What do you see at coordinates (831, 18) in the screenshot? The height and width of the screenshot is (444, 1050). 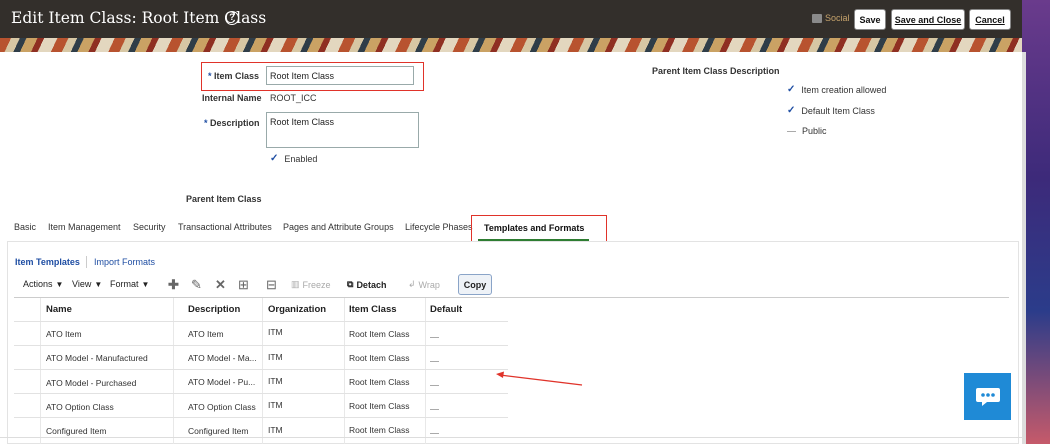 I see `social-link: Social` at bounding box center [831, 18].